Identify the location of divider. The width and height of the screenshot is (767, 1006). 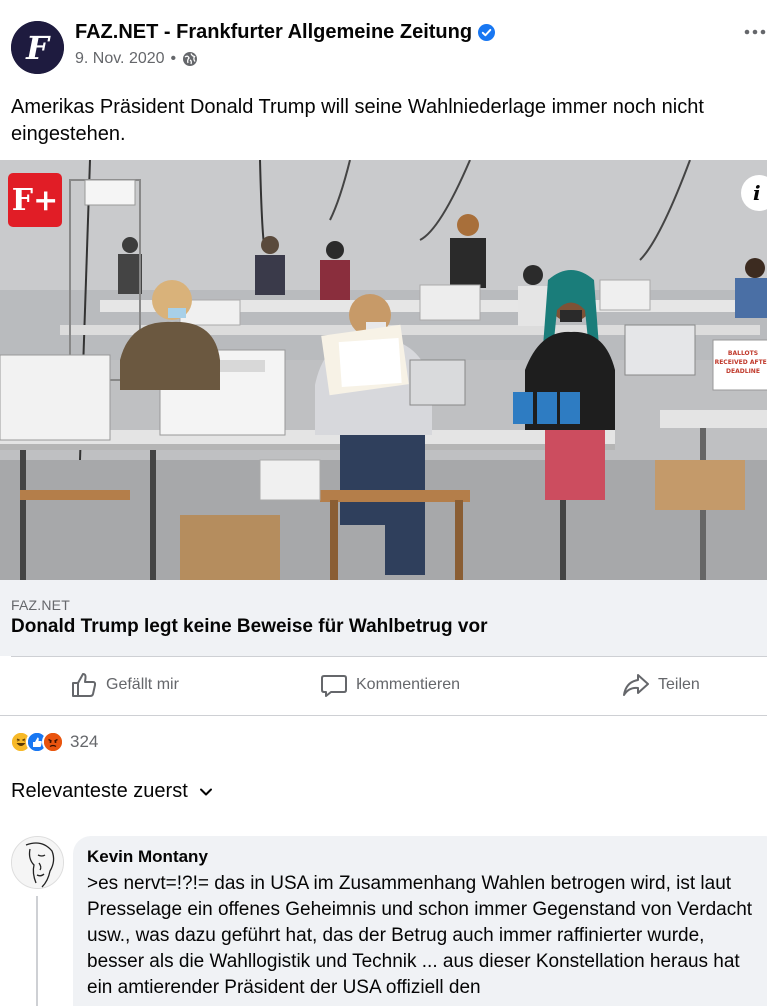
(383, 715).